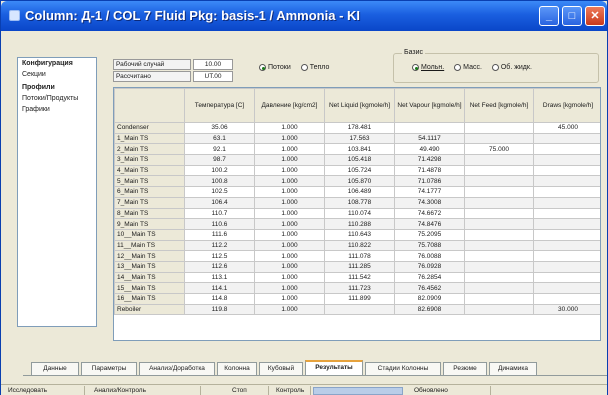 Image resolution: width=608 pixels, height=395 pixels. Describe the element at coordinates (237, 369) in the screenshot. I see `tab-column: Колонна` at that location.